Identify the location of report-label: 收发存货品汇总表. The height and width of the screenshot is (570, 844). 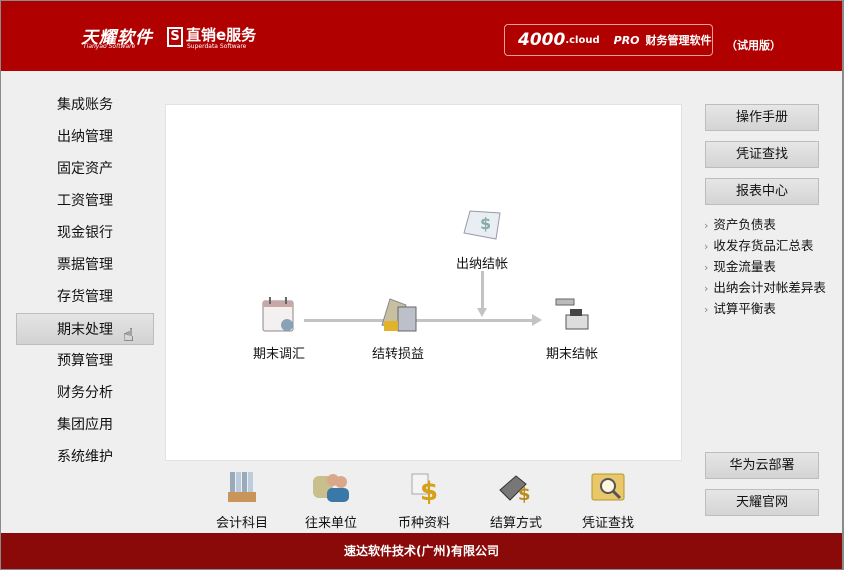
(763, 245).